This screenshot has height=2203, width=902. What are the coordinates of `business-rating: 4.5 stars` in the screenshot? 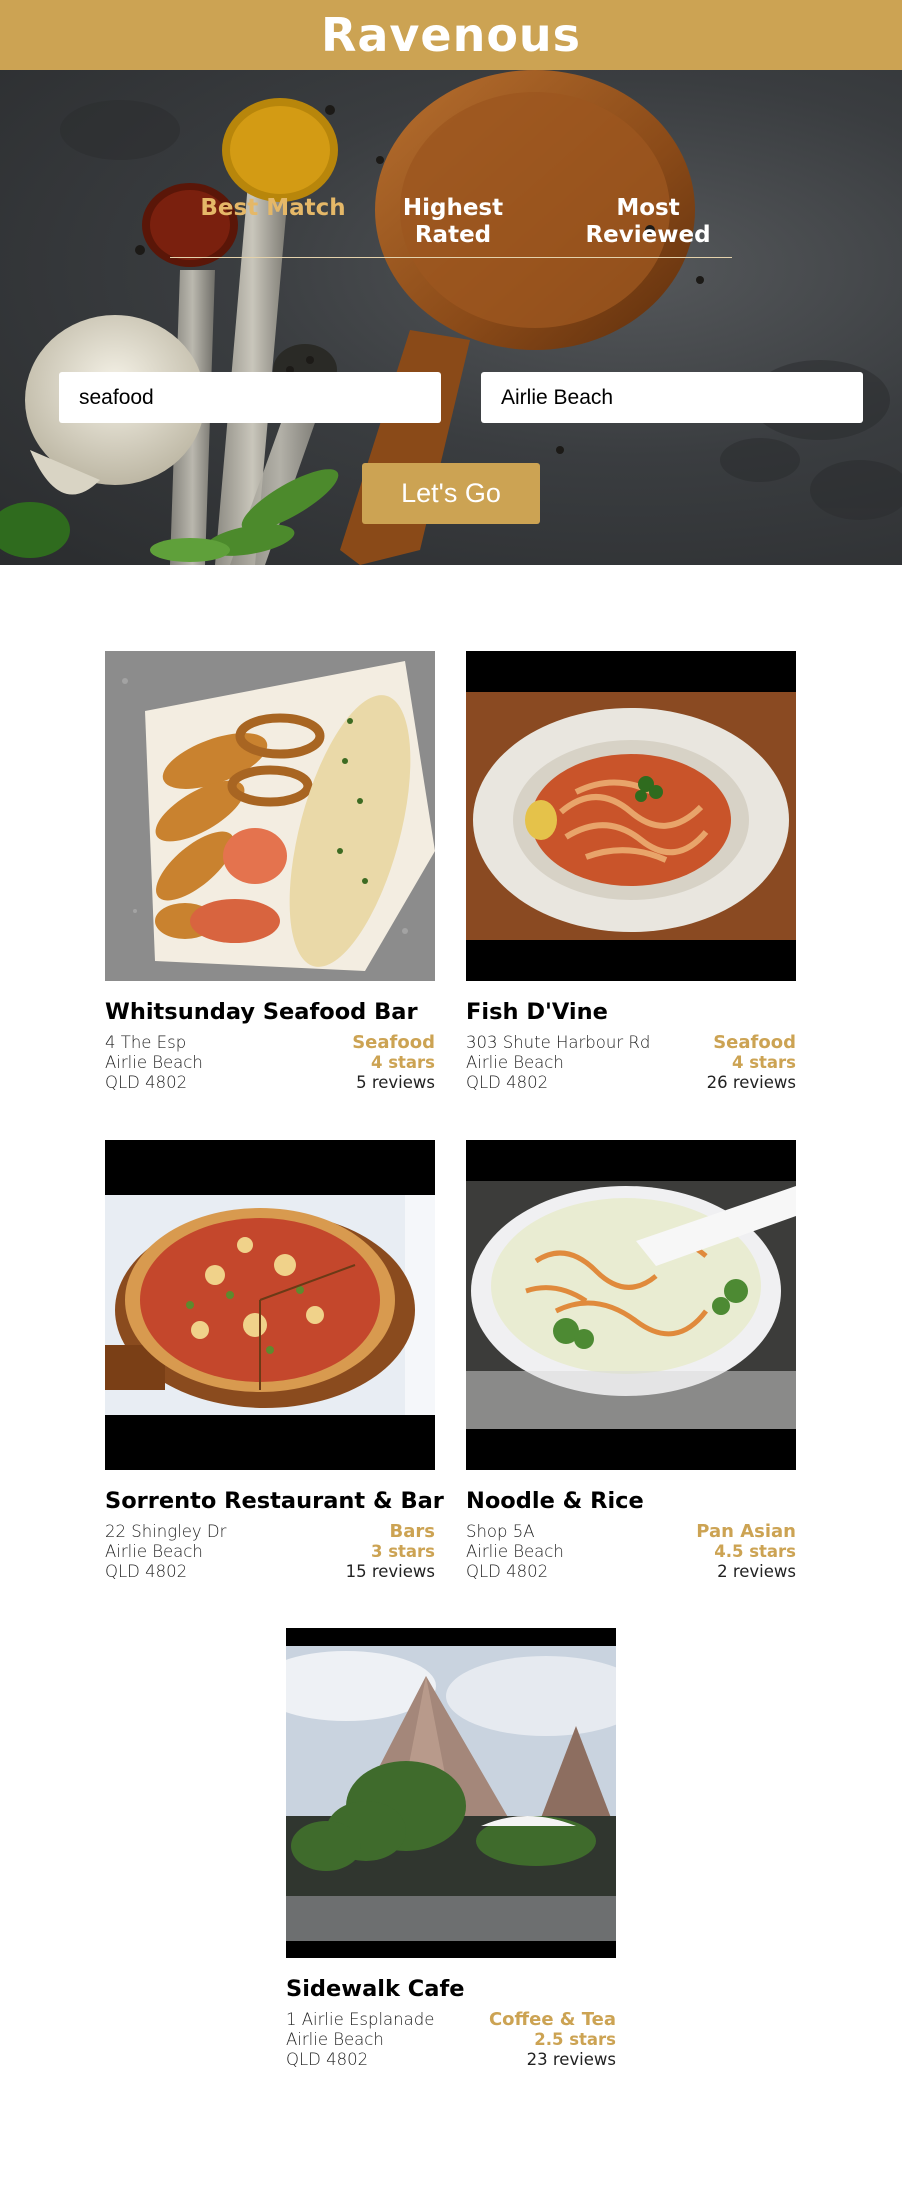 It's located at (755, 1551).